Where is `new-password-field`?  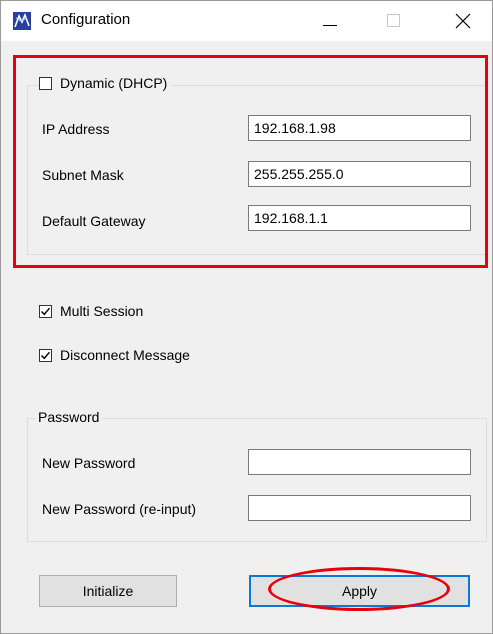
new-password-field is located at coordinates (359, 462).